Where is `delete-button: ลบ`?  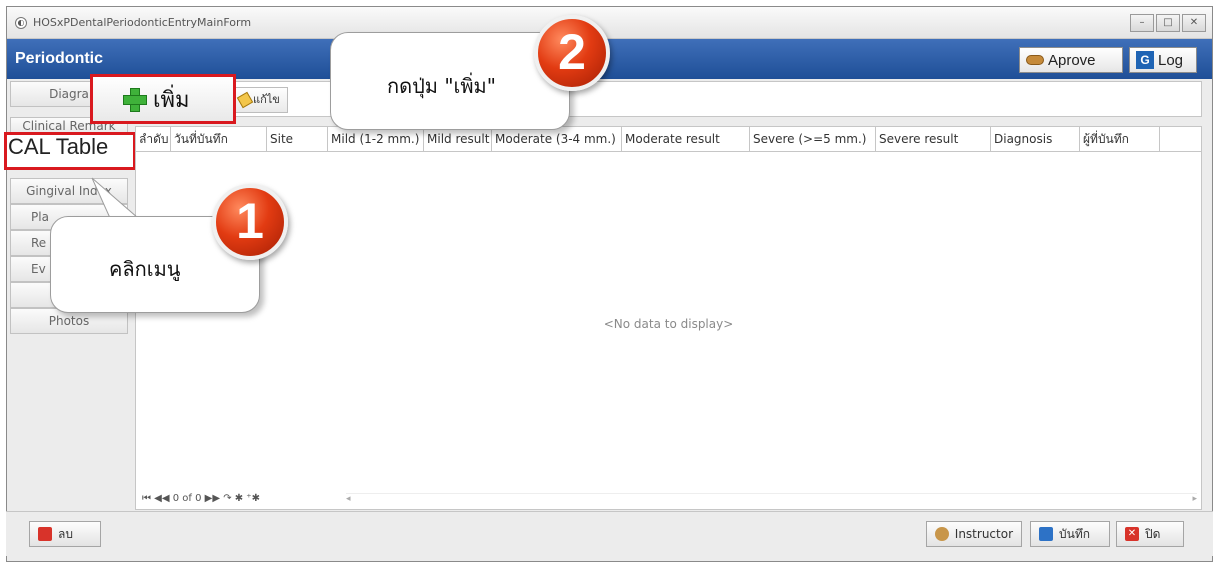 delete-button: ลบ is located at coordinates (65, 534).